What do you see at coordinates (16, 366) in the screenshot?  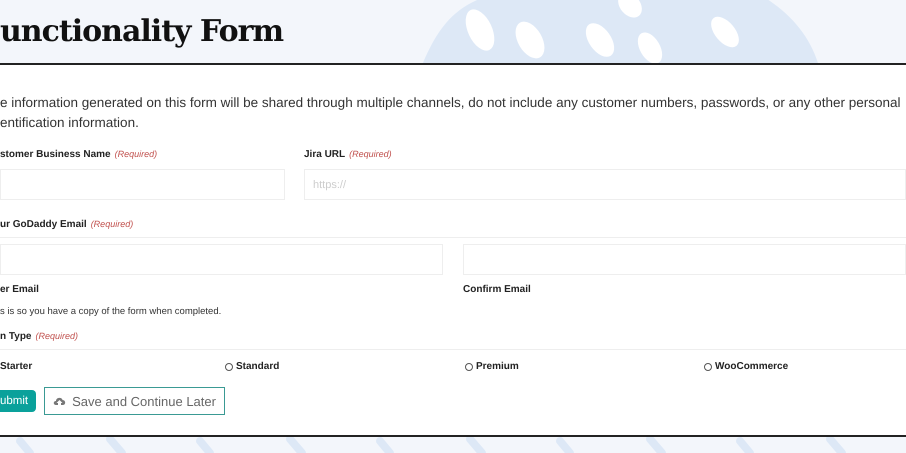 I see `option-label: Starter` at bounding box center [16, 366].